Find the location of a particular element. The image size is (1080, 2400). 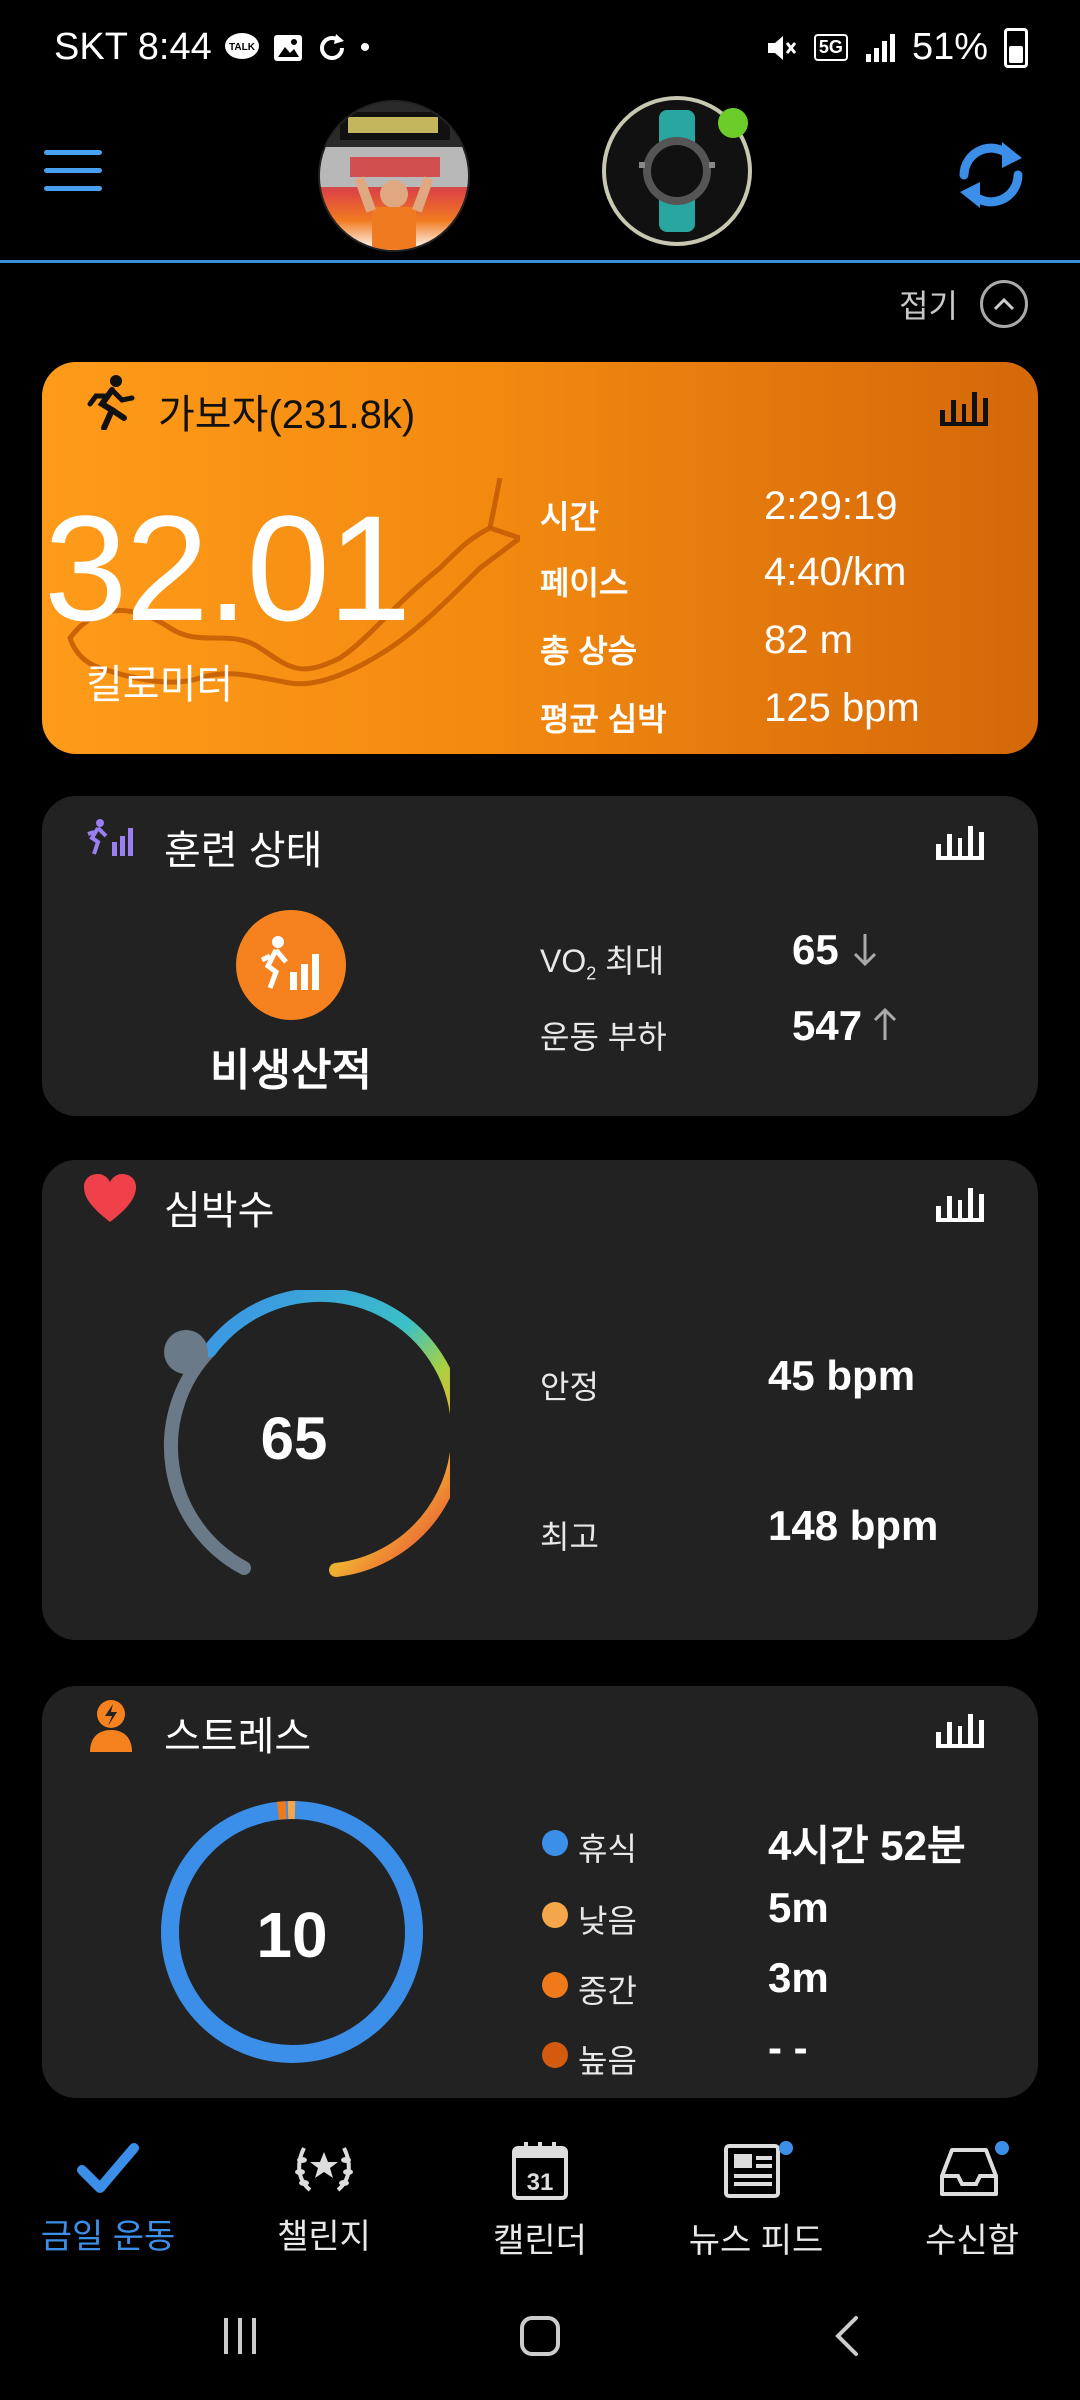

stress-medium-value: 3m is located at coordinates (798, 1977).